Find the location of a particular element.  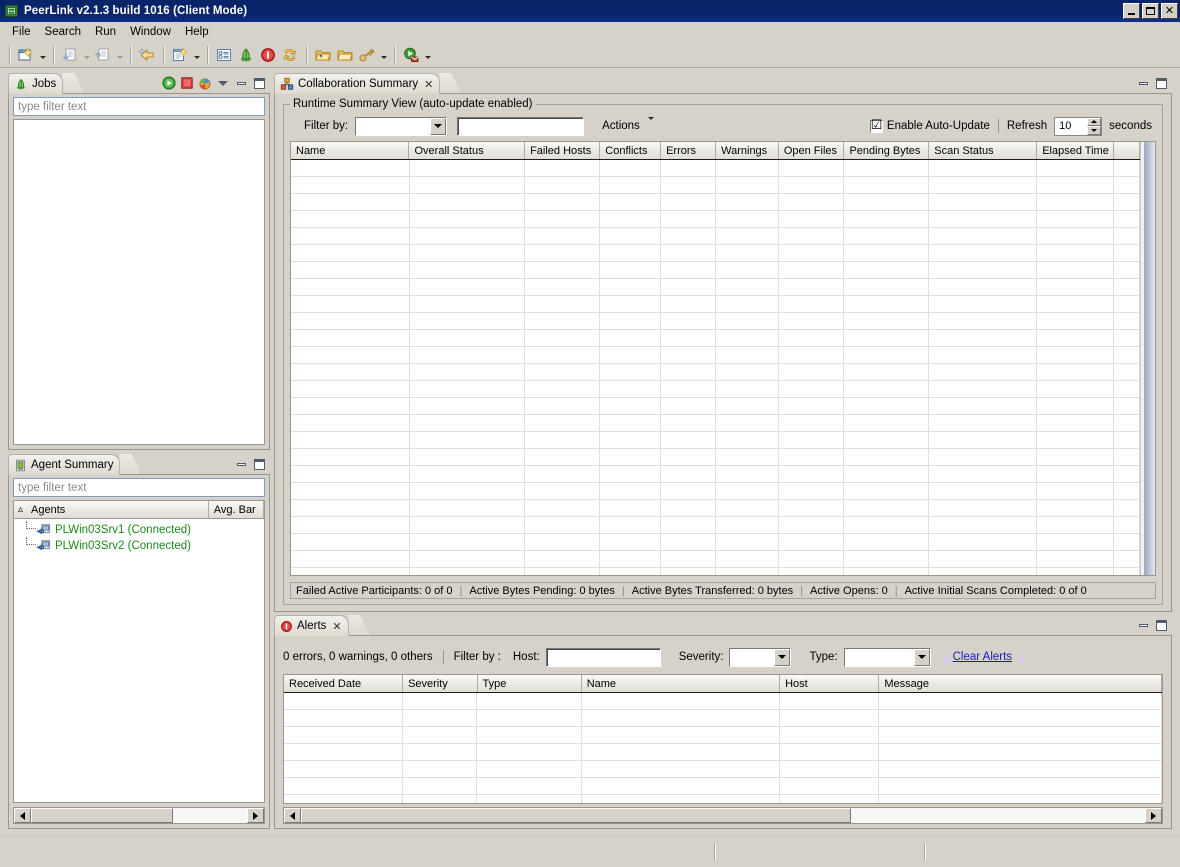

collaboration-table-vscrollbar is located at coordinates (1147, 358).